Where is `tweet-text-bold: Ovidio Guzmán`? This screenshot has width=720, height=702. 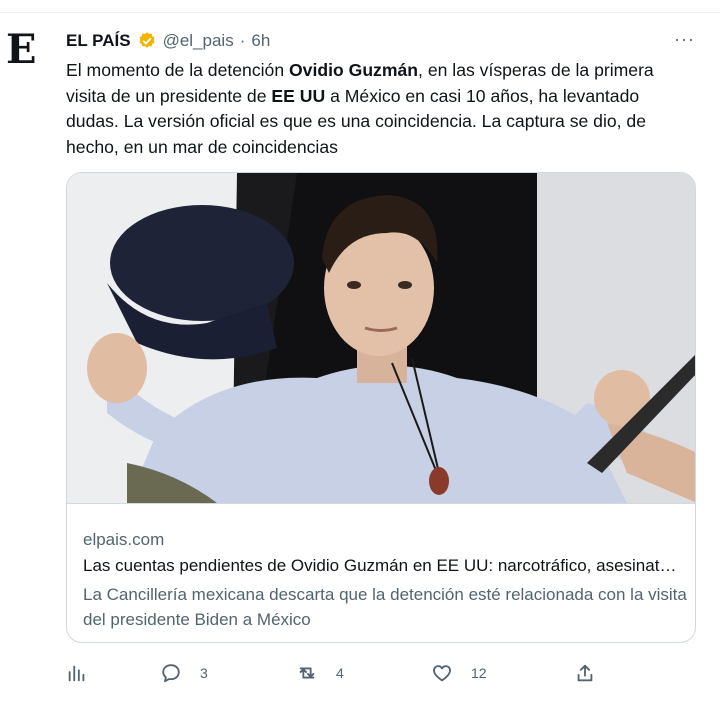
tweet-text-bold: Ovidio Guzmán is located at coordinates (354, 70).